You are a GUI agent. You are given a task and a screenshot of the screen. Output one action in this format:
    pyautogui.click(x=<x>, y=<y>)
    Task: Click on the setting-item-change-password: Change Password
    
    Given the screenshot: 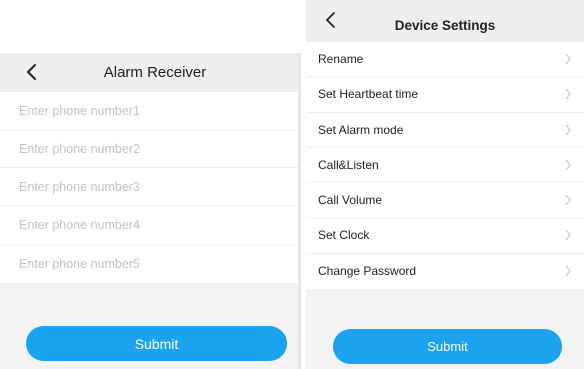 What is the action you would take?
    pyautogui.click(x=445, y=271)
    